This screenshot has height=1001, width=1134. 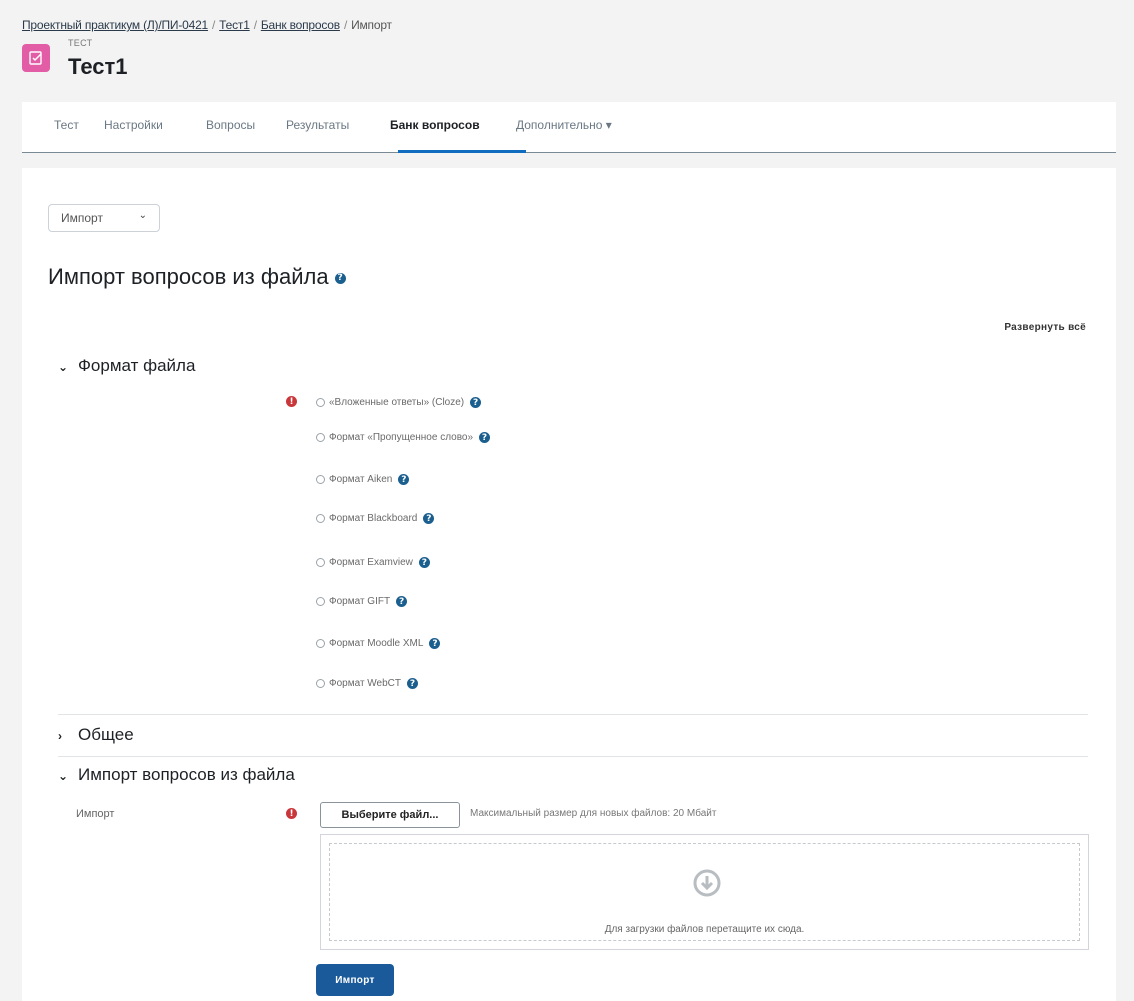 I want to click on dropzone-text: Для загрузки файлов перетащите их сюда., so click(x=704, y=929).